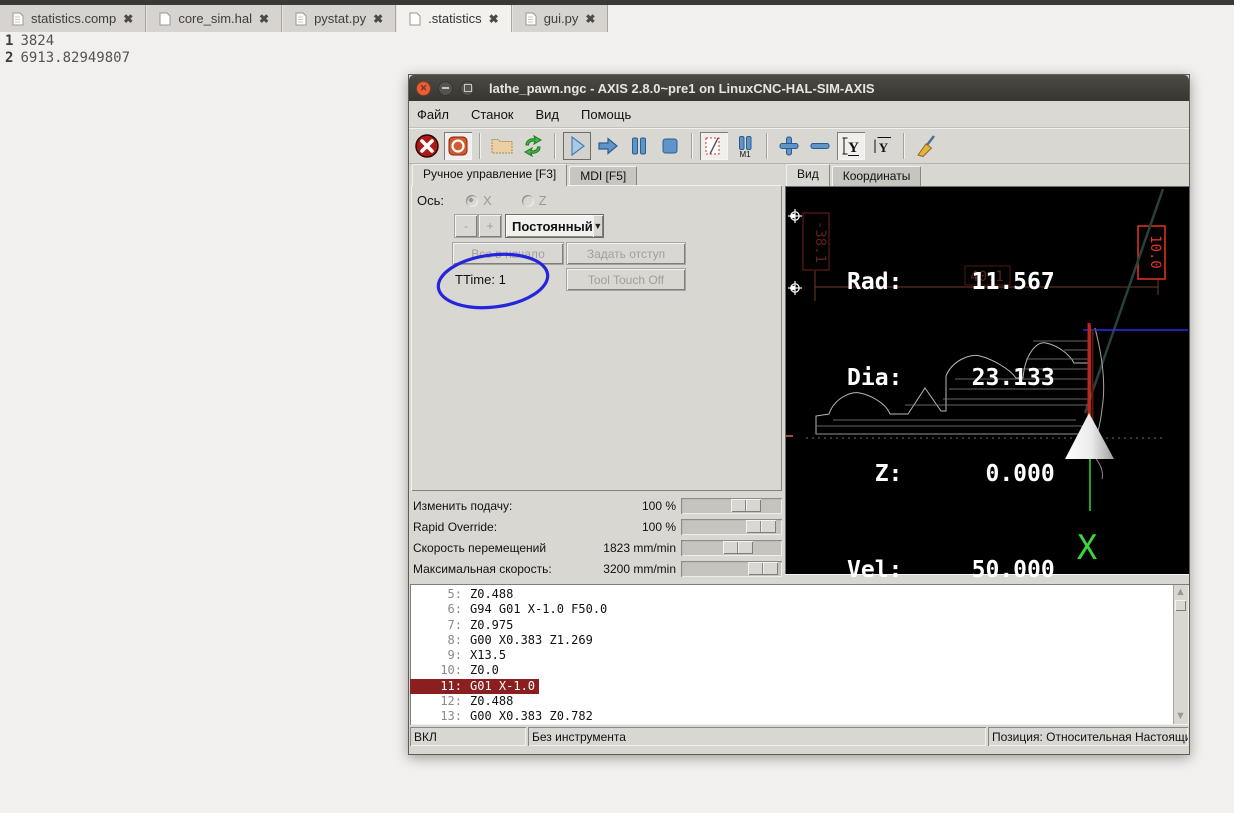  What do you see at coordinates (926, 146) in the screenshot?
I see `clear-plot-icon` at bounding box center [926, 146].